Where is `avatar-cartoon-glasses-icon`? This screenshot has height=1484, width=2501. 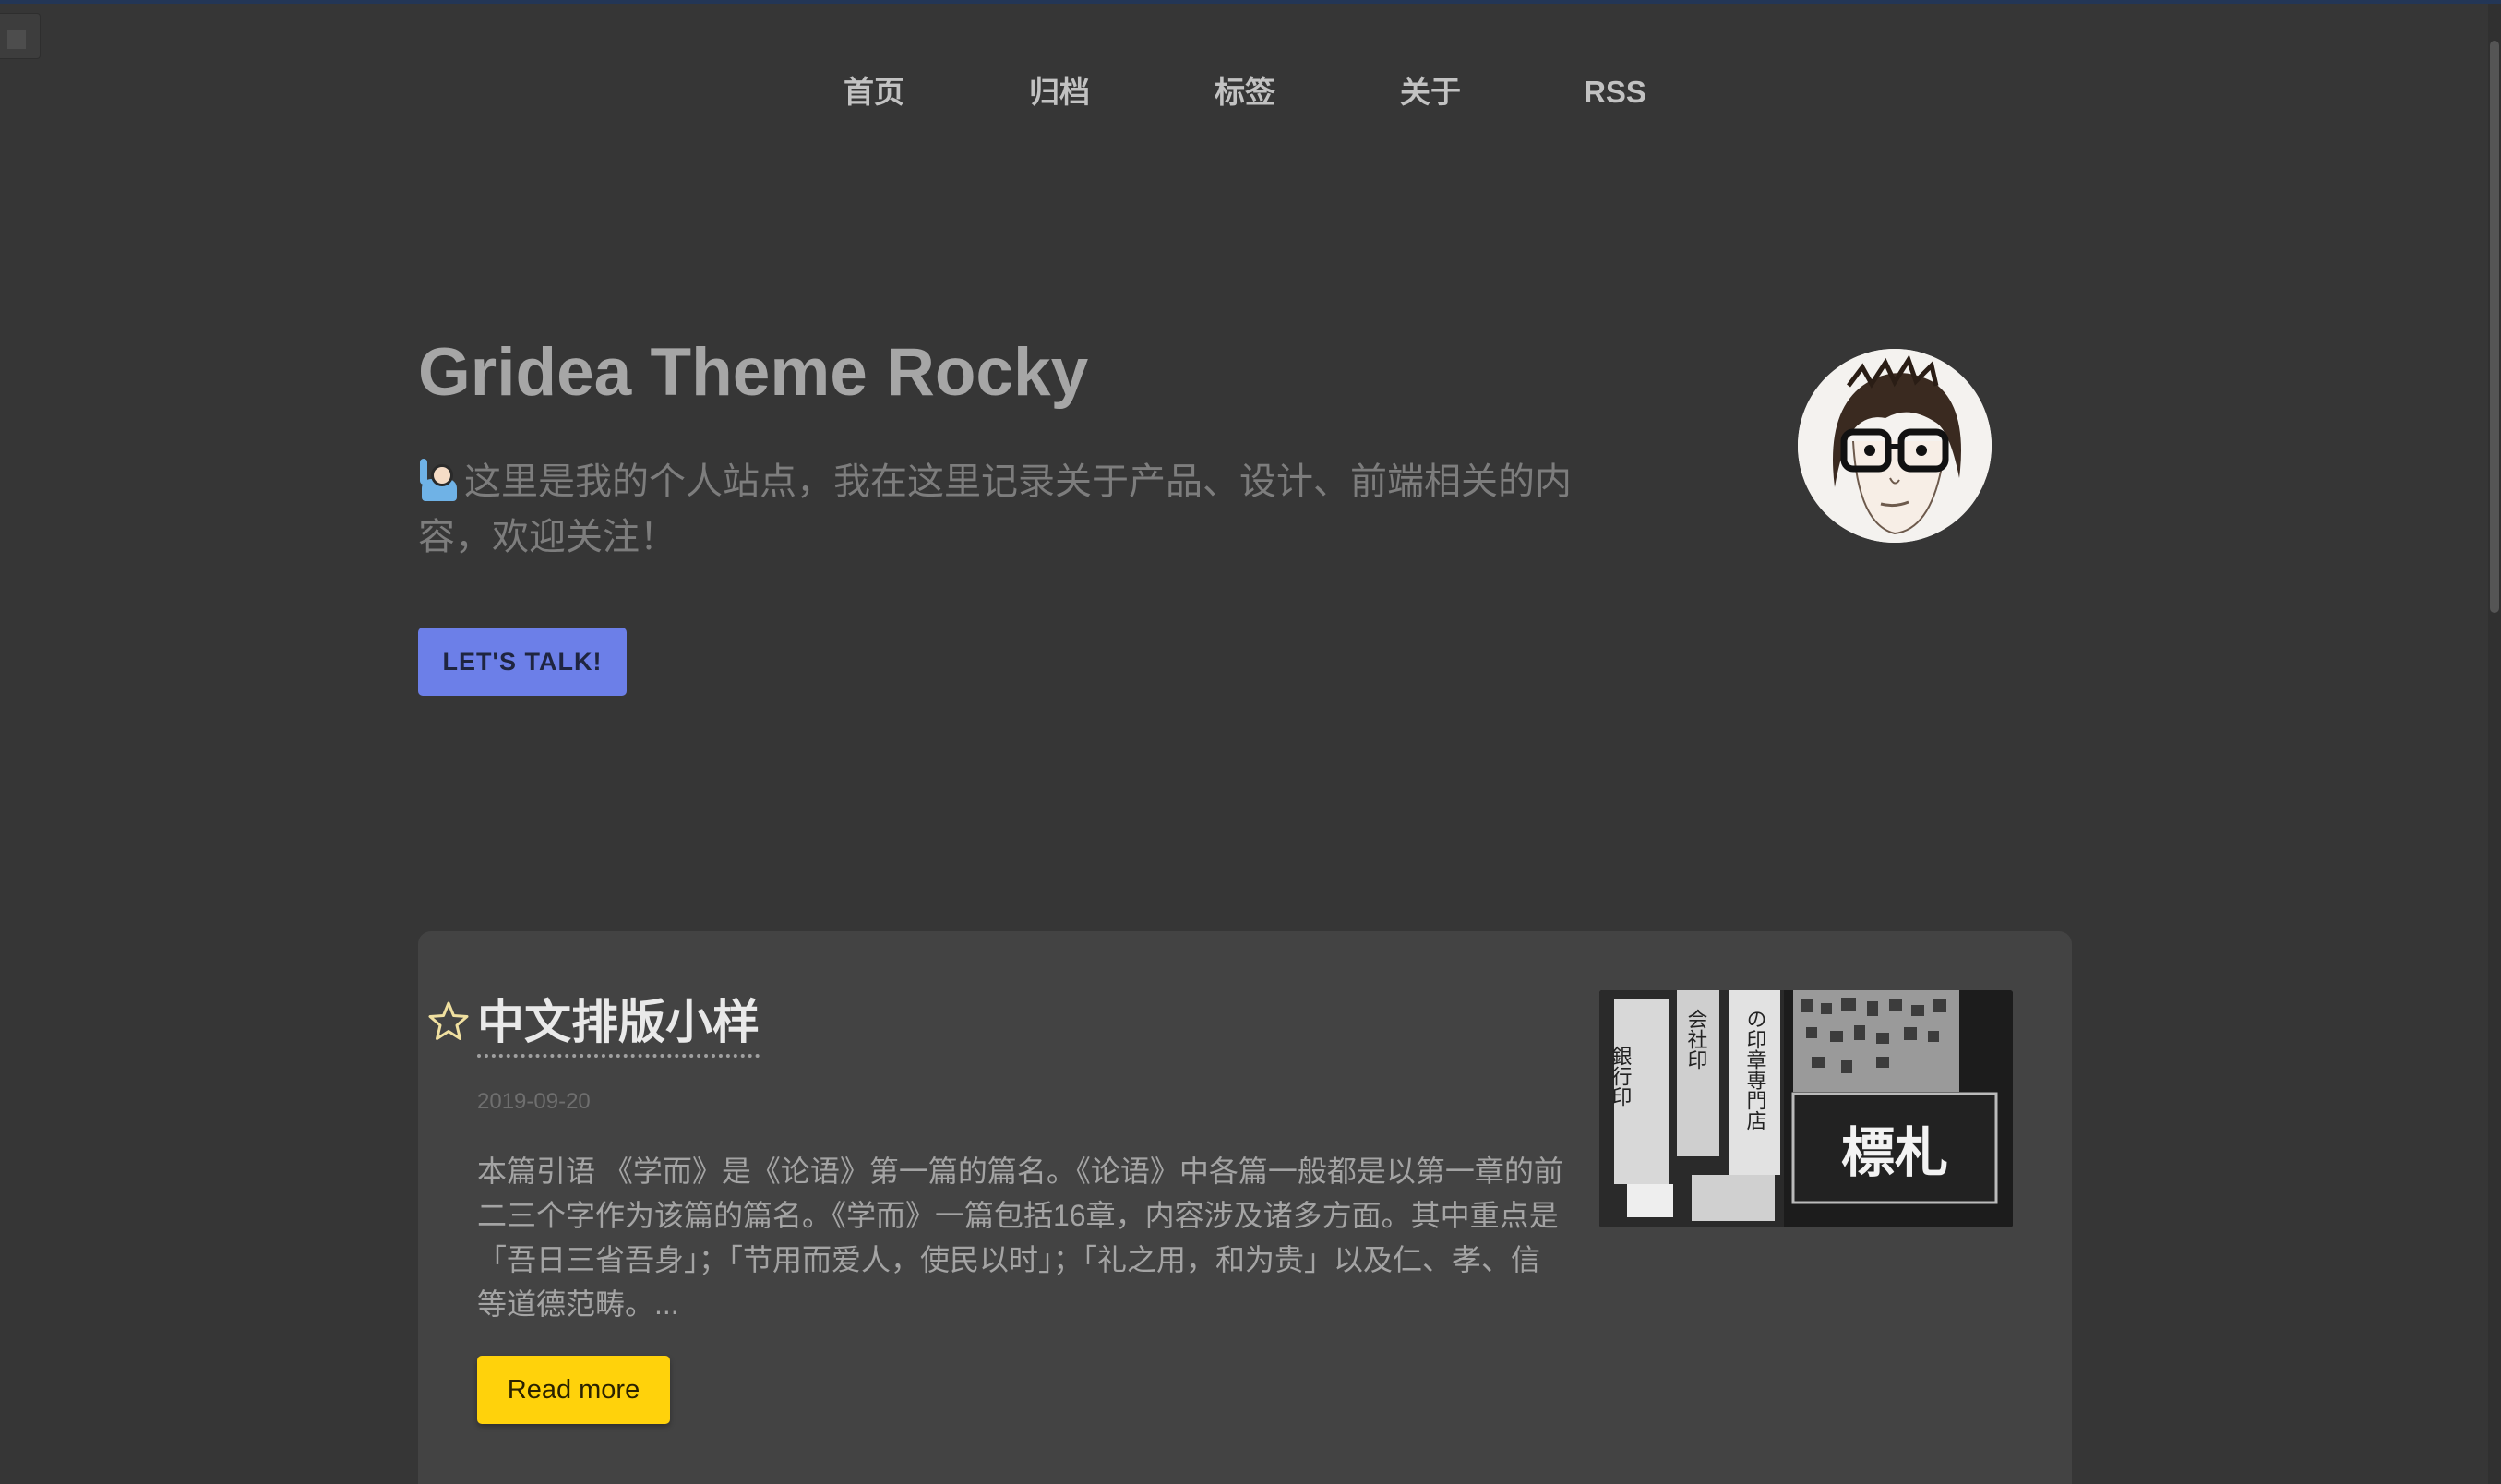 avatar-cartoon-glasses-icon is located at coordinates (1895, 446).